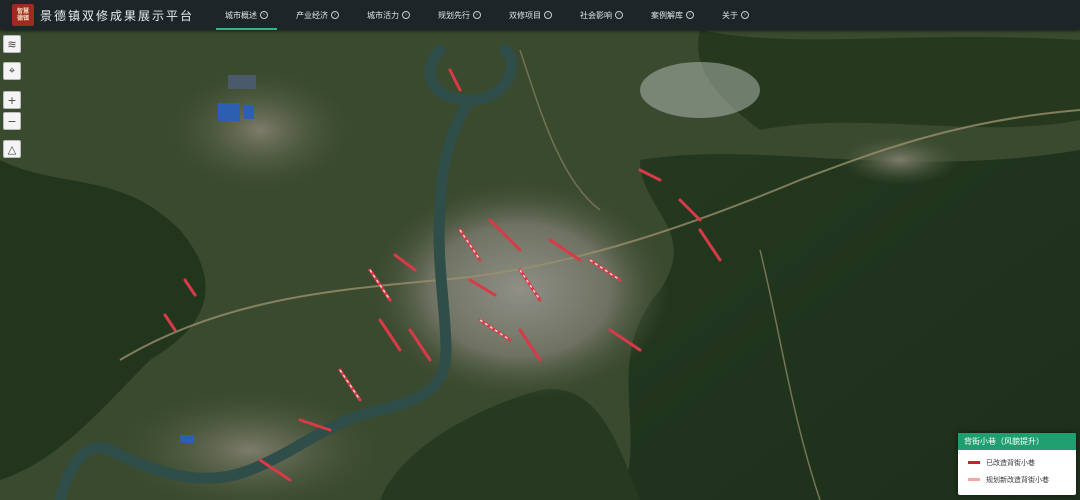 This screenshot has width=1080, height=500. I want to click on measure-button: △, so click(12, 149).